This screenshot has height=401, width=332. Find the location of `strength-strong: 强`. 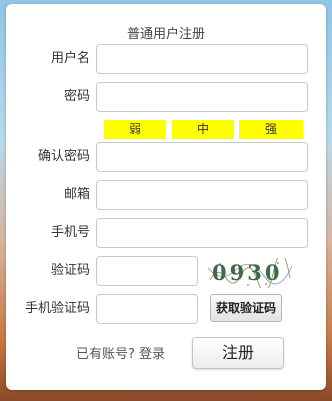

strength-strong: 强 is located at coordinates (271, 129).